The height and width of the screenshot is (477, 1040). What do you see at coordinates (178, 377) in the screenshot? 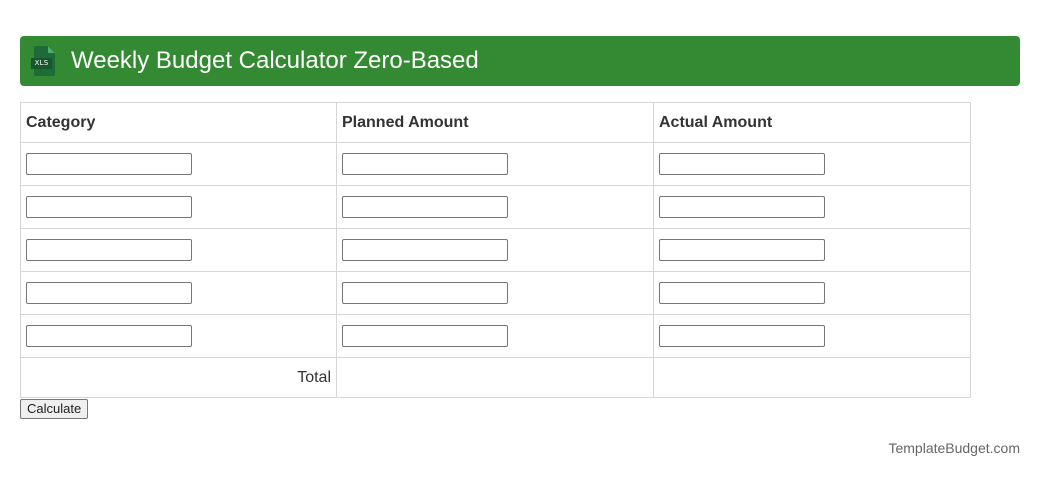
I see `total-label: Total` at bounding box center [178, 377].